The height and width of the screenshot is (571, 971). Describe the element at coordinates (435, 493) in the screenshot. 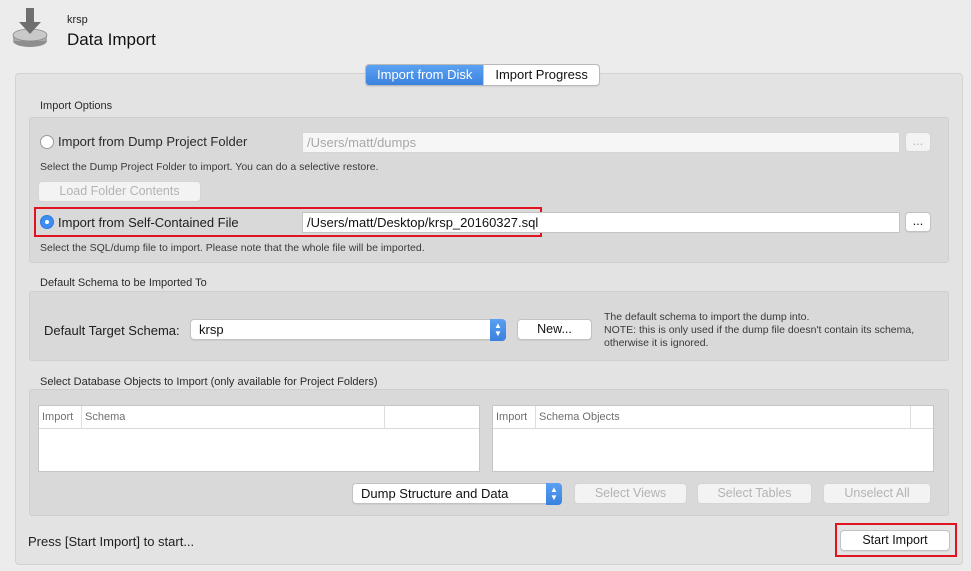

I see `dump-mode-value: Dump Structure and Data` at that location.